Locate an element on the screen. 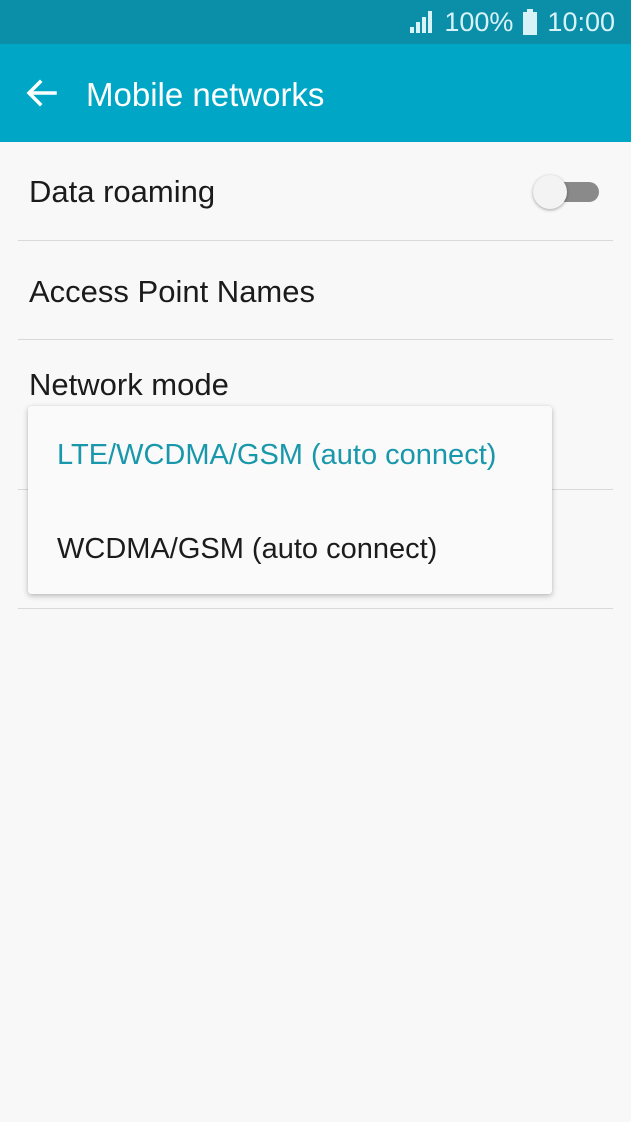 Image resolution: width=631 pixels, height=1122 pixels. option-label: WCDMA/GSM (auto connect) is located at coordinates (247, 549).